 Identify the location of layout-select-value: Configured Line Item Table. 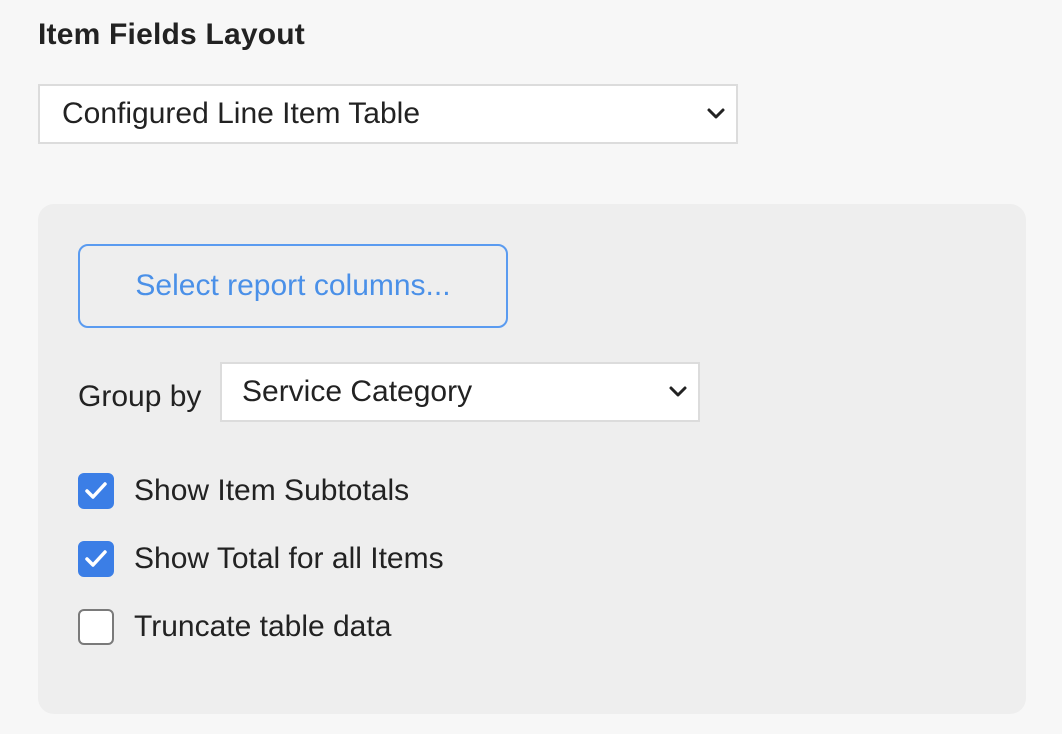
(241, 113).